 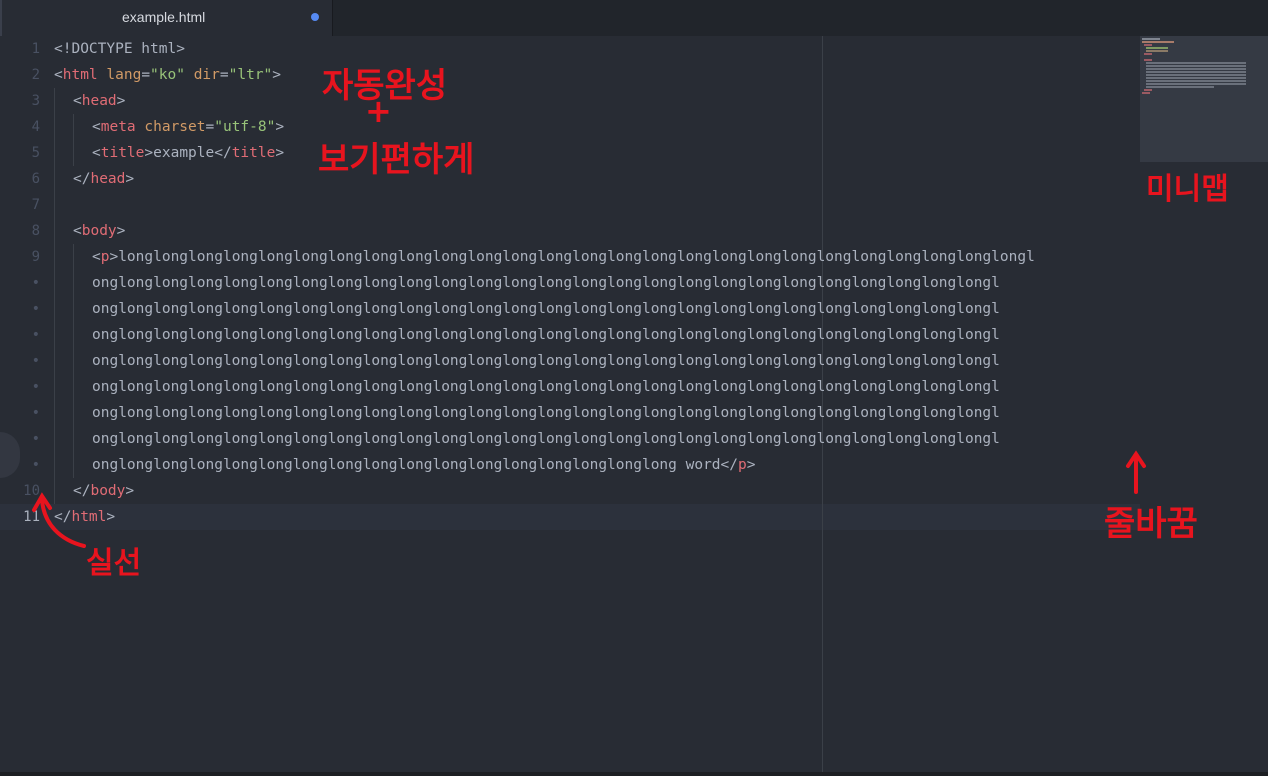 I want to click on tab-title: example.html, so click(x=164, y=17).